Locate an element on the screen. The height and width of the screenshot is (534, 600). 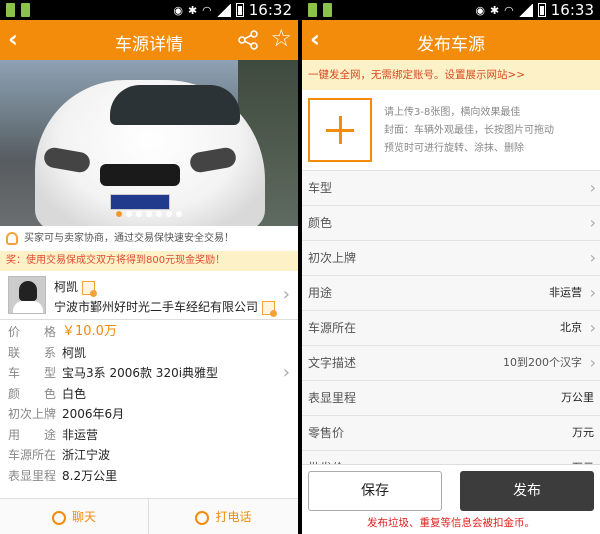
status-time: 16:32 is located at coordinates (270, 10).